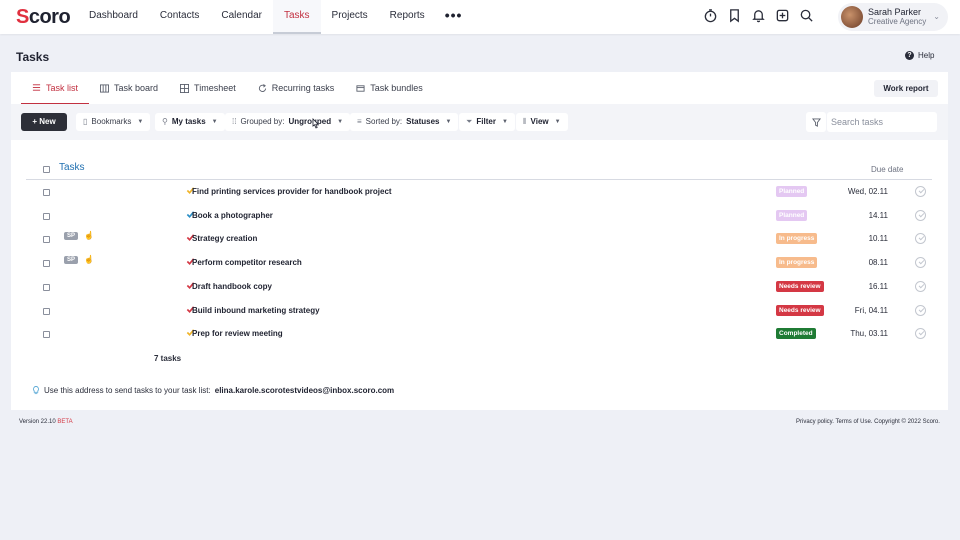 The width and height of the screenshot is (960, 540). What do you see at coordinates (89, 260) in the screenshot?
I see `hand-icon: ☝` at bounding box center [89, 260].